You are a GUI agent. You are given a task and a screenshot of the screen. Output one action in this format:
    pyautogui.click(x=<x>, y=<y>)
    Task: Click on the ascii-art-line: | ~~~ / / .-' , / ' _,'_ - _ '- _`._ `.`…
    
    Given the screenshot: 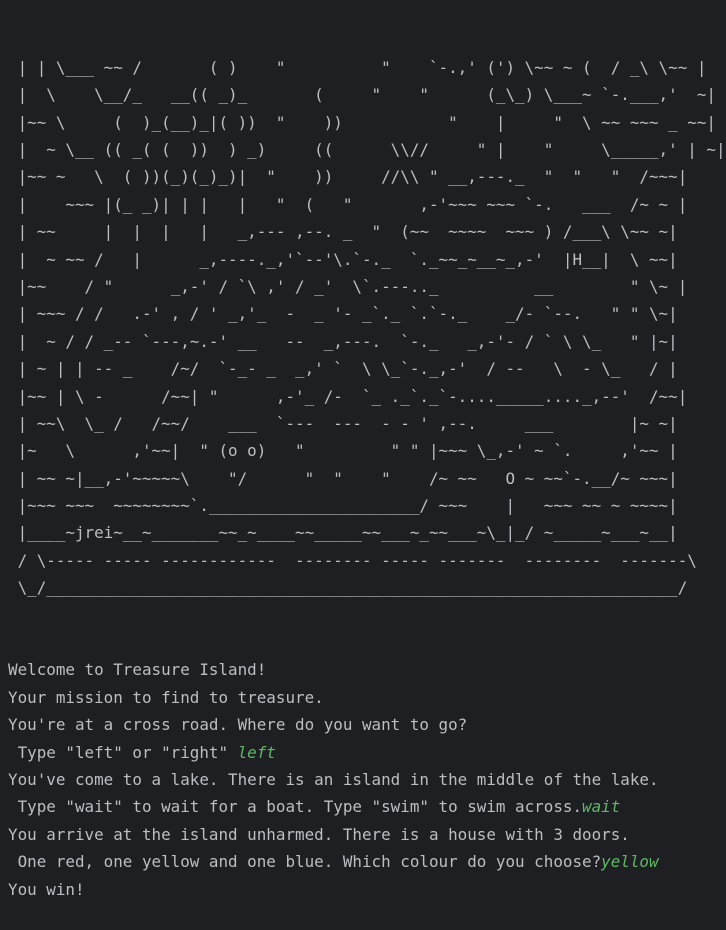 What is the action you would take?
    pyautogui.click(x=343, y=314)
    